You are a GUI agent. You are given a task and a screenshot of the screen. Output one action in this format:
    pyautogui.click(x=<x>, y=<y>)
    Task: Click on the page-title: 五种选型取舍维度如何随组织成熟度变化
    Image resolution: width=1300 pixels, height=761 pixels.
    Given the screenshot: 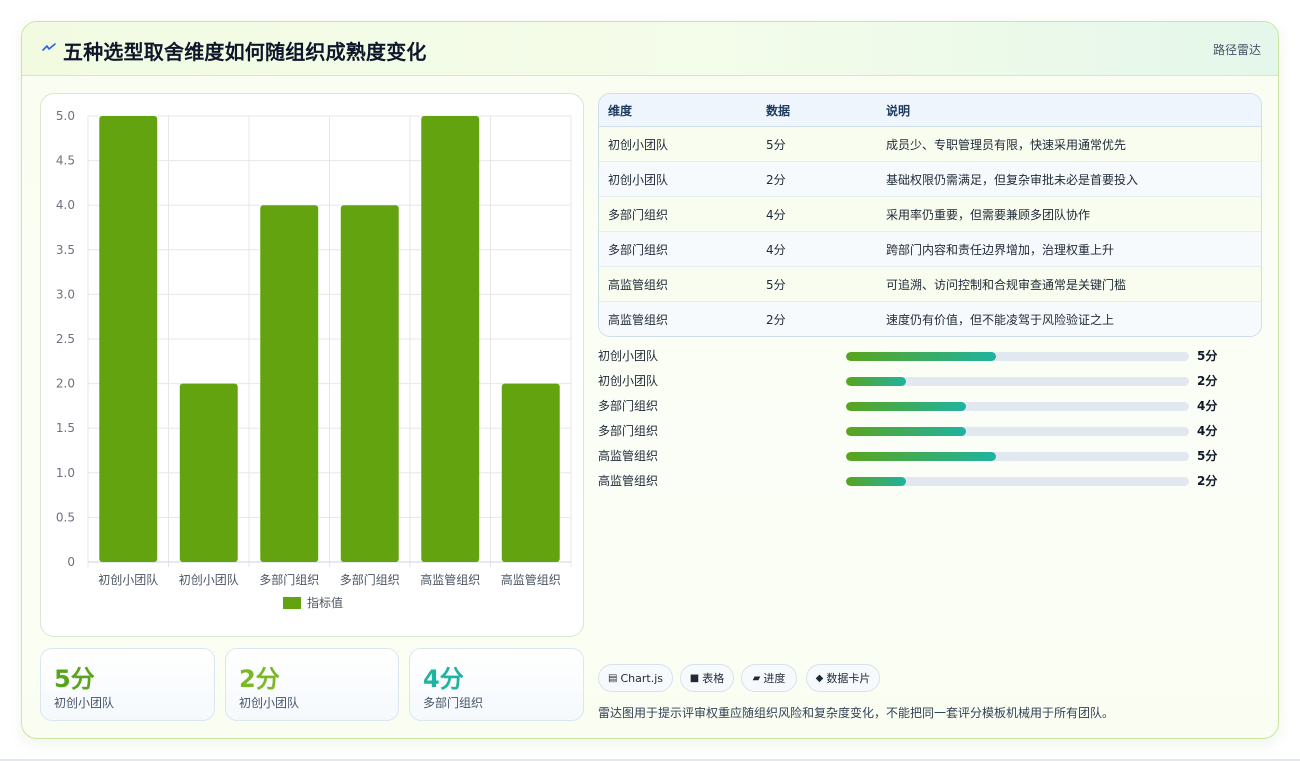 What is the action you would take?
    pyautogui.click(x=245, y=52)
    